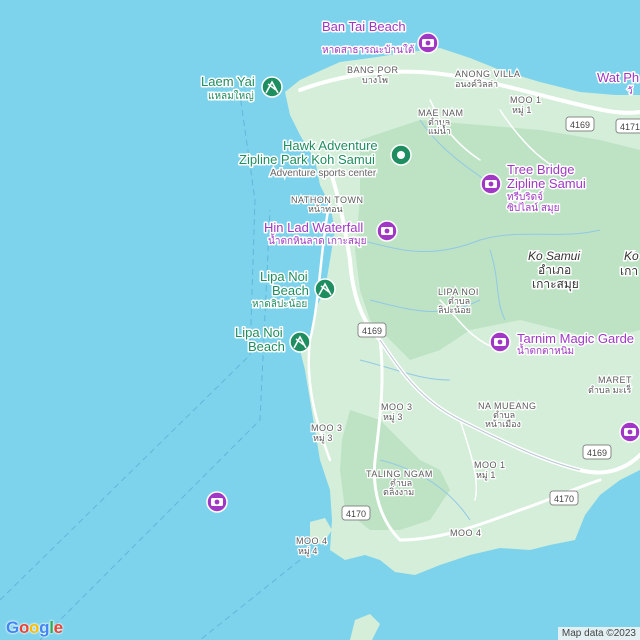 The image size is (640, 640). What do you see at coordinates (490, 465) in the screenshot?
I see `place-moo1-south: MOO 1` at bounding box center [490, 465].